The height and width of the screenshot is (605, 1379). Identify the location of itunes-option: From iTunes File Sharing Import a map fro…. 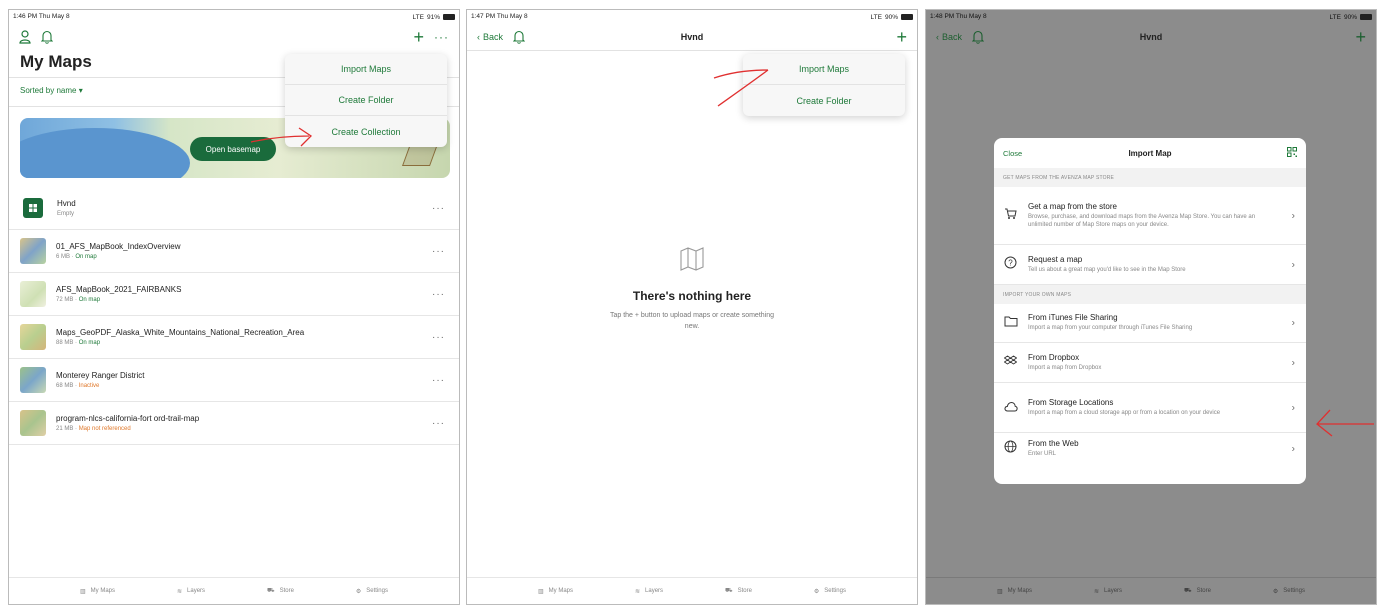
(1150, 323).